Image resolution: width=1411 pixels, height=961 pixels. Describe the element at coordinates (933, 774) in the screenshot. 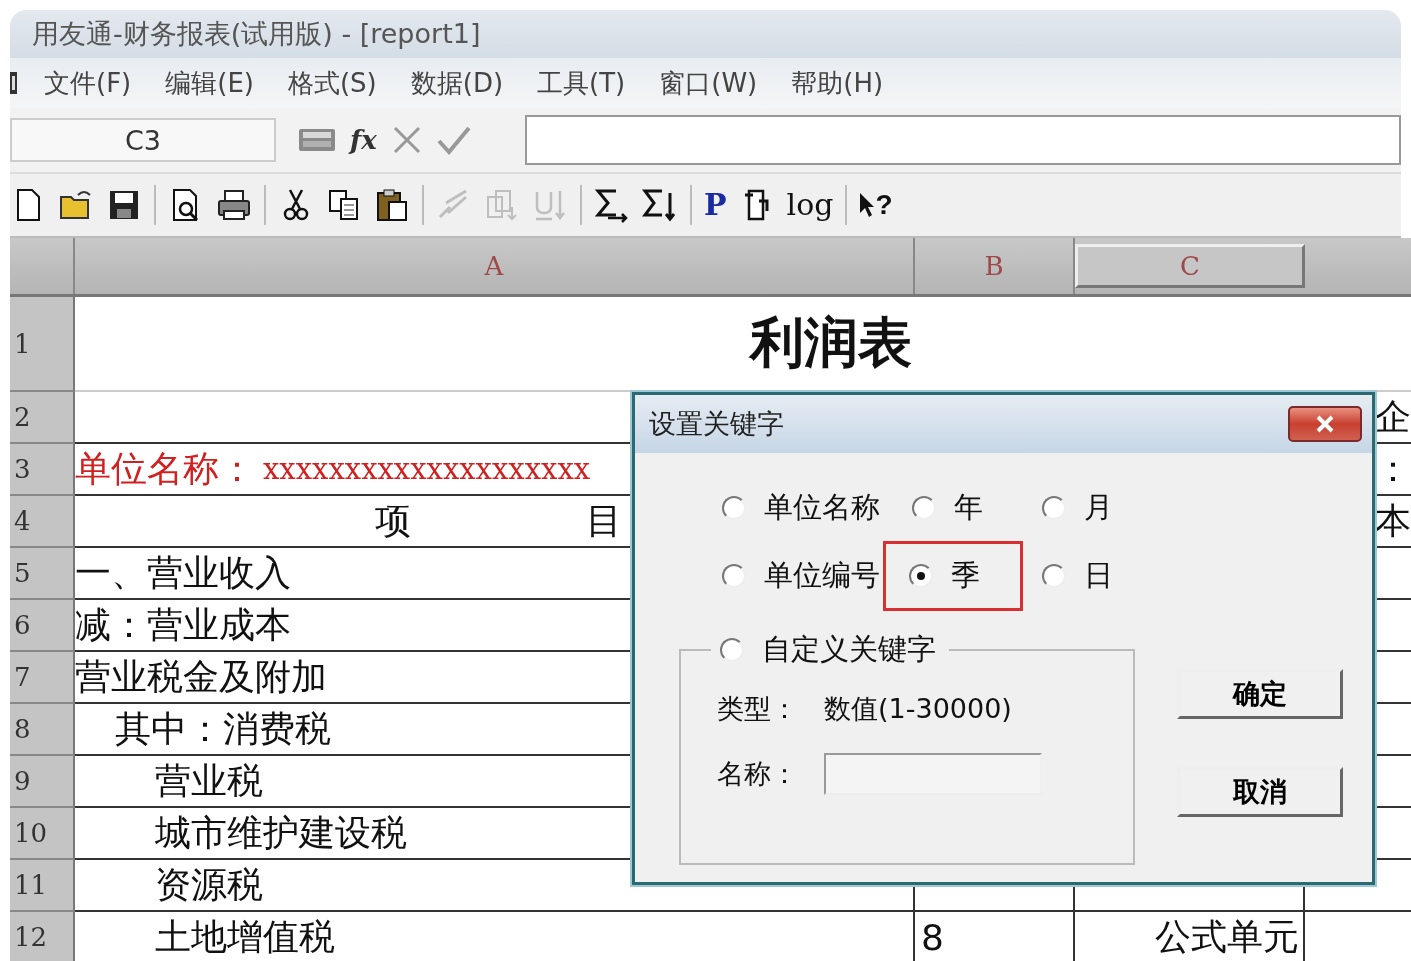

I see `name-field` at that location.